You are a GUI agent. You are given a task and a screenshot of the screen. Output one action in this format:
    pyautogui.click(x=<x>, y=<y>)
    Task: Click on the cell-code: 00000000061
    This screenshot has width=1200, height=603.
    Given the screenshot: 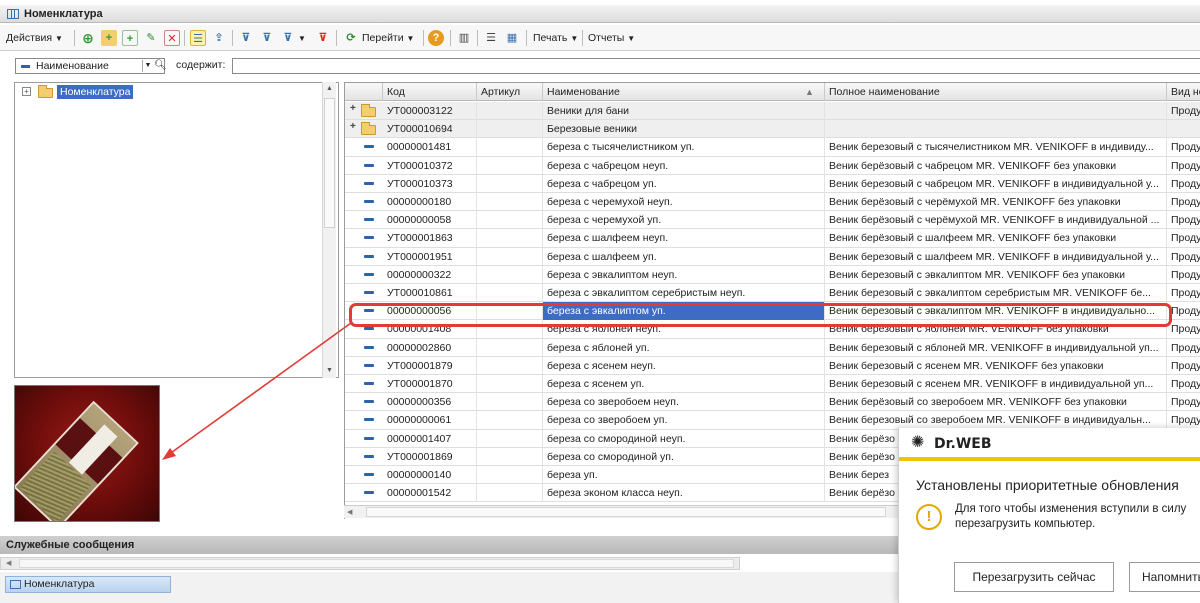 What is the action you would take?
    pyautogui.click(x=430, y=420)
    